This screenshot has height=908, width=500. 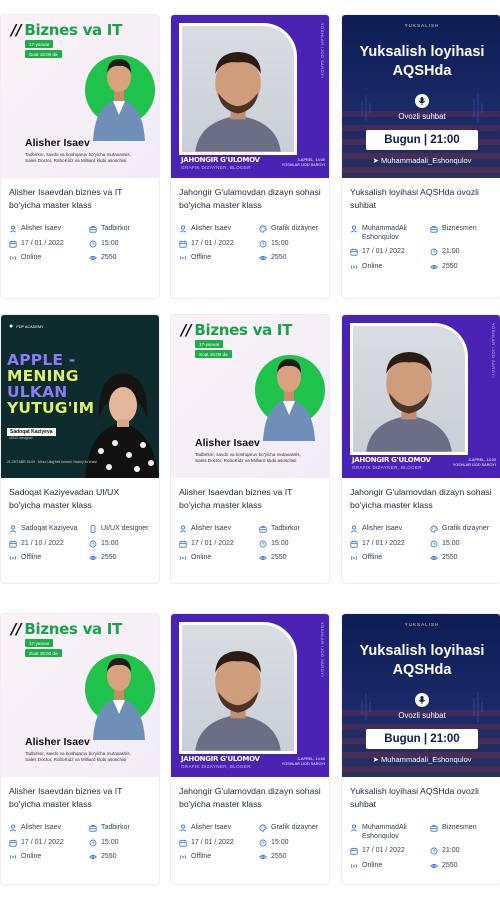 What do you see at coordinates (426, 160) in the screenshot?
I see `telegram-handle-text: Muhammadali_Eshonqulov` at bounding box center [426, 160].